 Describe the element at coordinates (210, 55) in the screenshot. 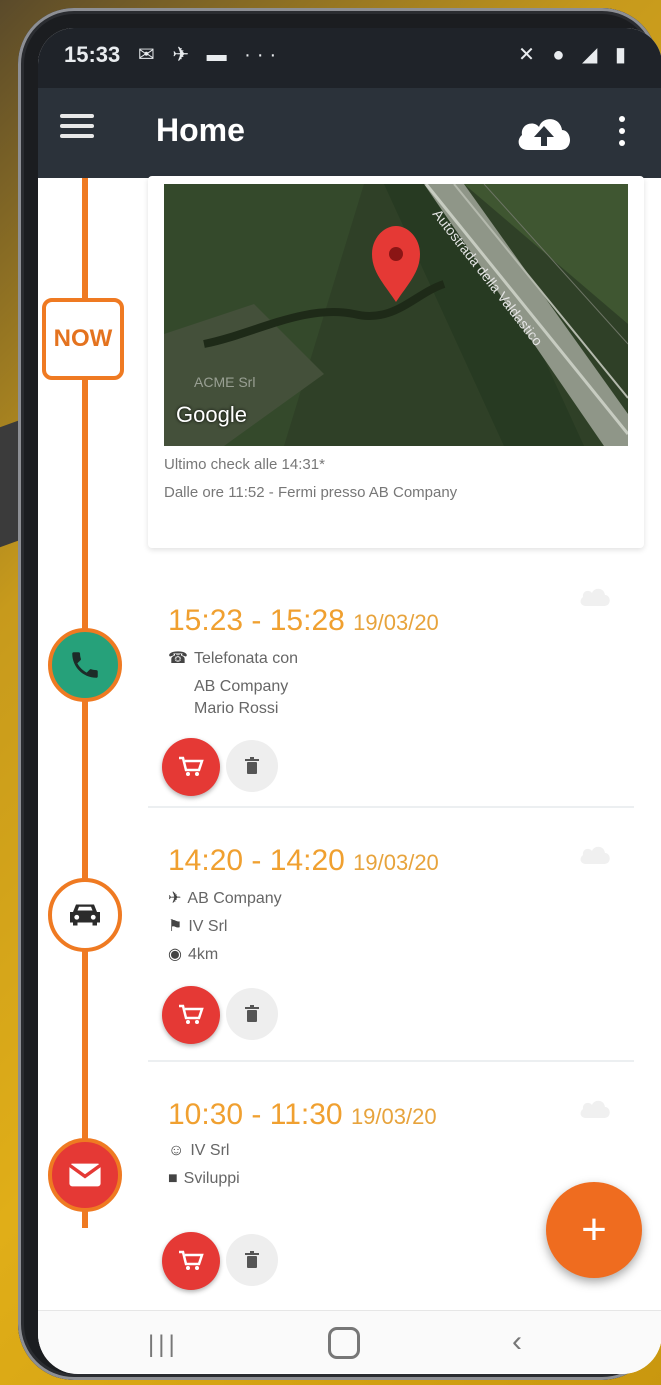

I see `notification-icons: ✉ ✈ ▬ ···` at that location.